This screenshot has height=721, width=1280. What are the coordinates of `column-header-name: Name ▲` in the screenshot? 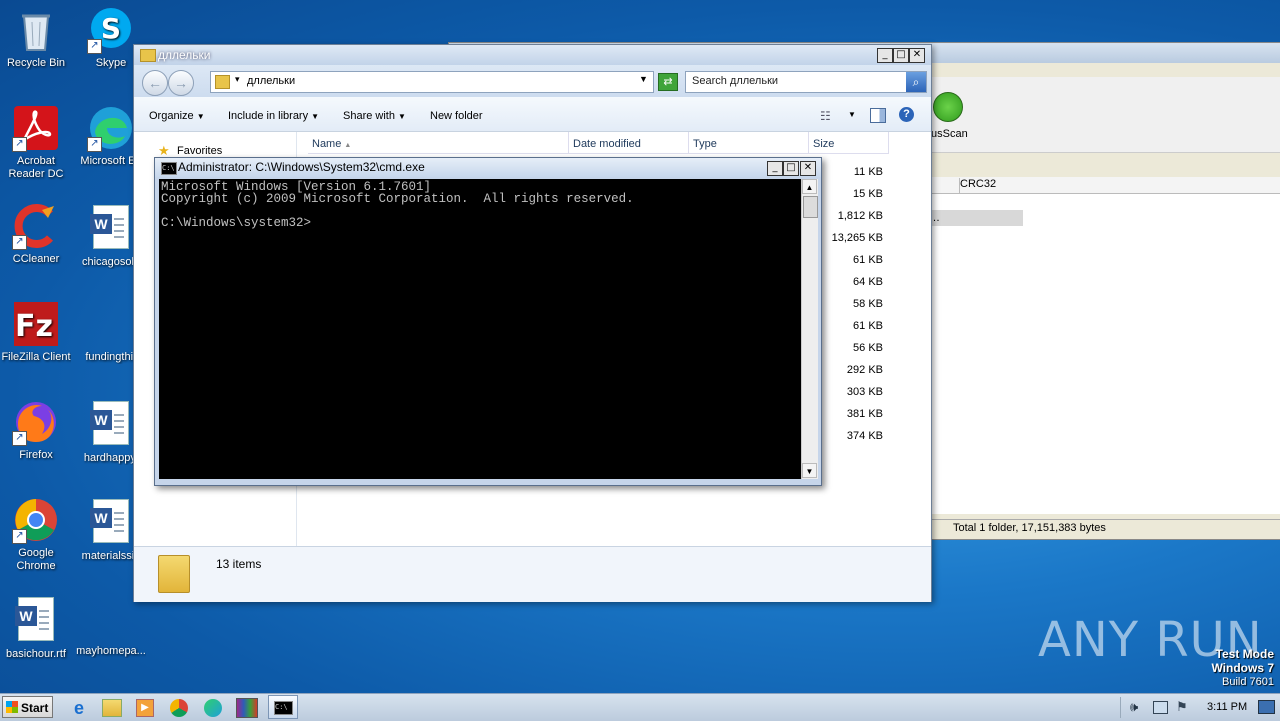 It's located at (438, 143).